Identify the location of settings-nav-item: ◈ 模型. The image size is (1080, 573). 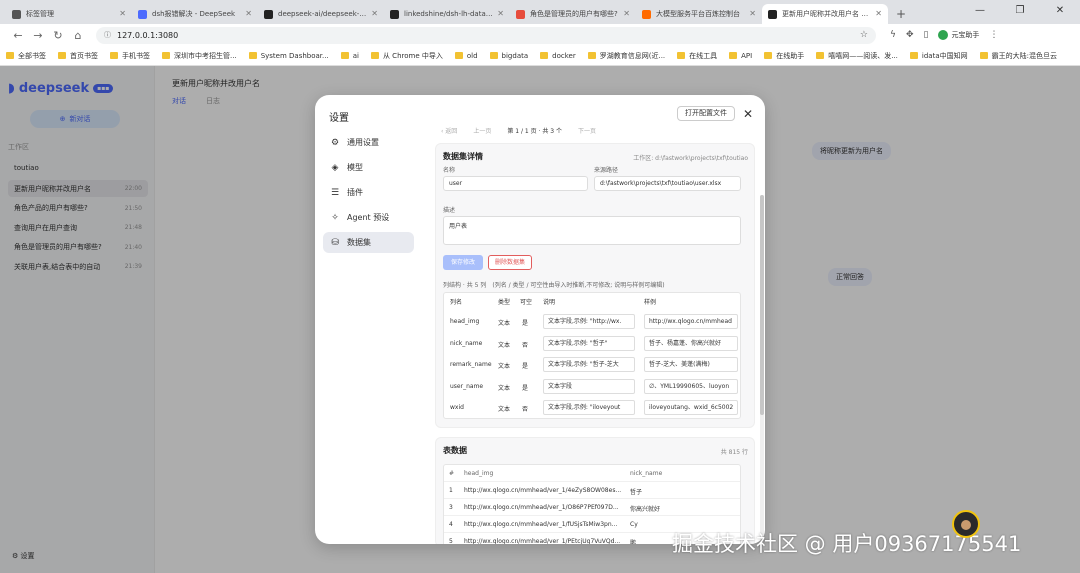
(368, 167).